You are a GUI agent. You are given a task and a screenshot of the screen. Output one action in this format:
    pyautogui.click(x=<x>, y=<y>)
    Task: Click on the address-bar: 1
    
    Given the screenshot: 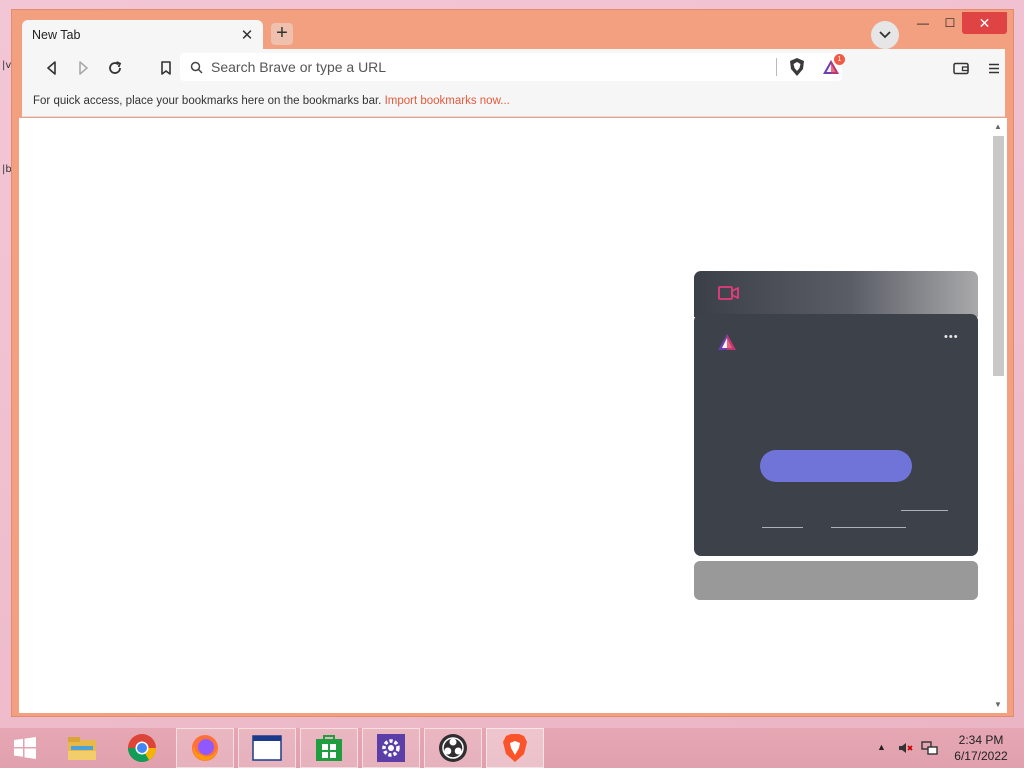 What is the action you would take?
    pyautogui.click(x=512, y=67)
    